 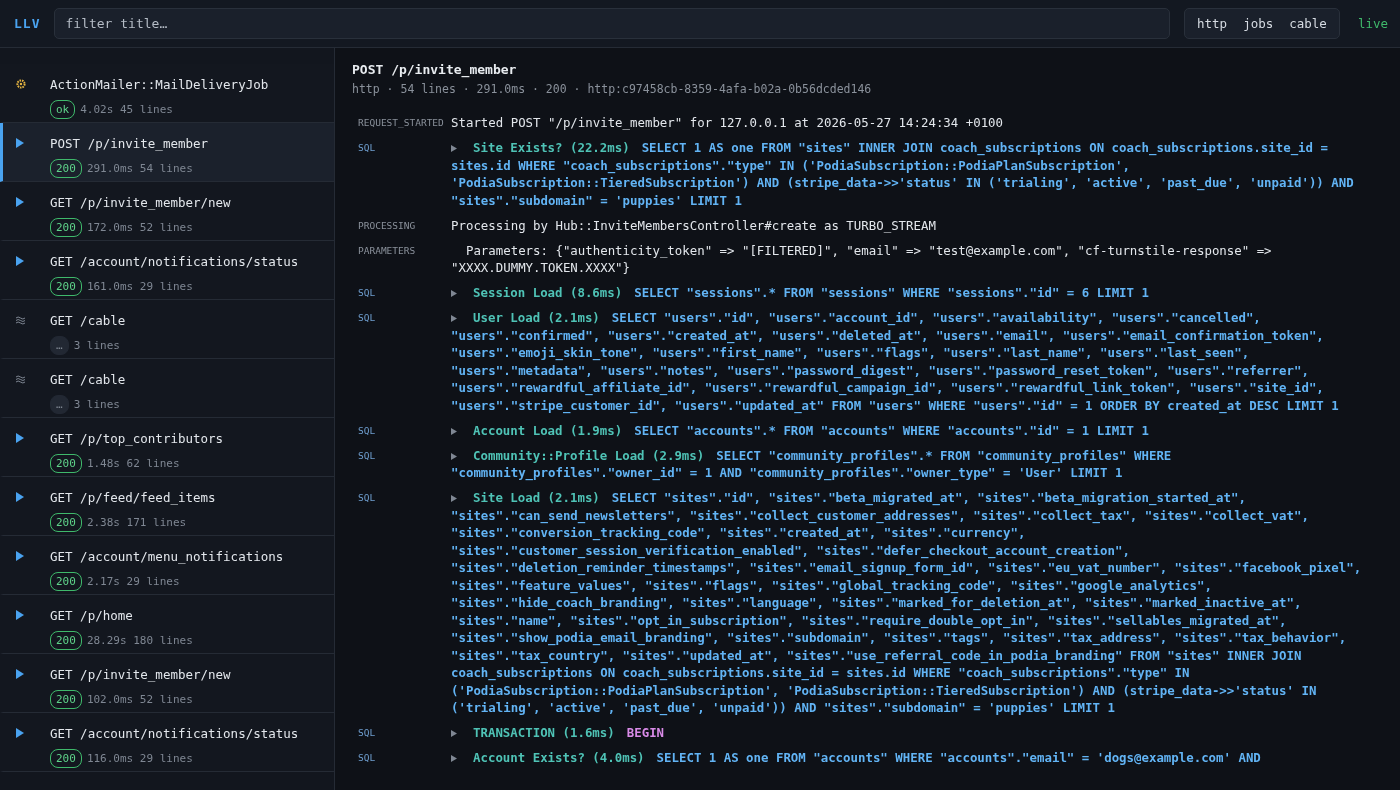 What do you see at coordinates (136, 522) in the screenshot?
I see `request-meta: 2.38s 171 lines` at bounding box center [136, 522].